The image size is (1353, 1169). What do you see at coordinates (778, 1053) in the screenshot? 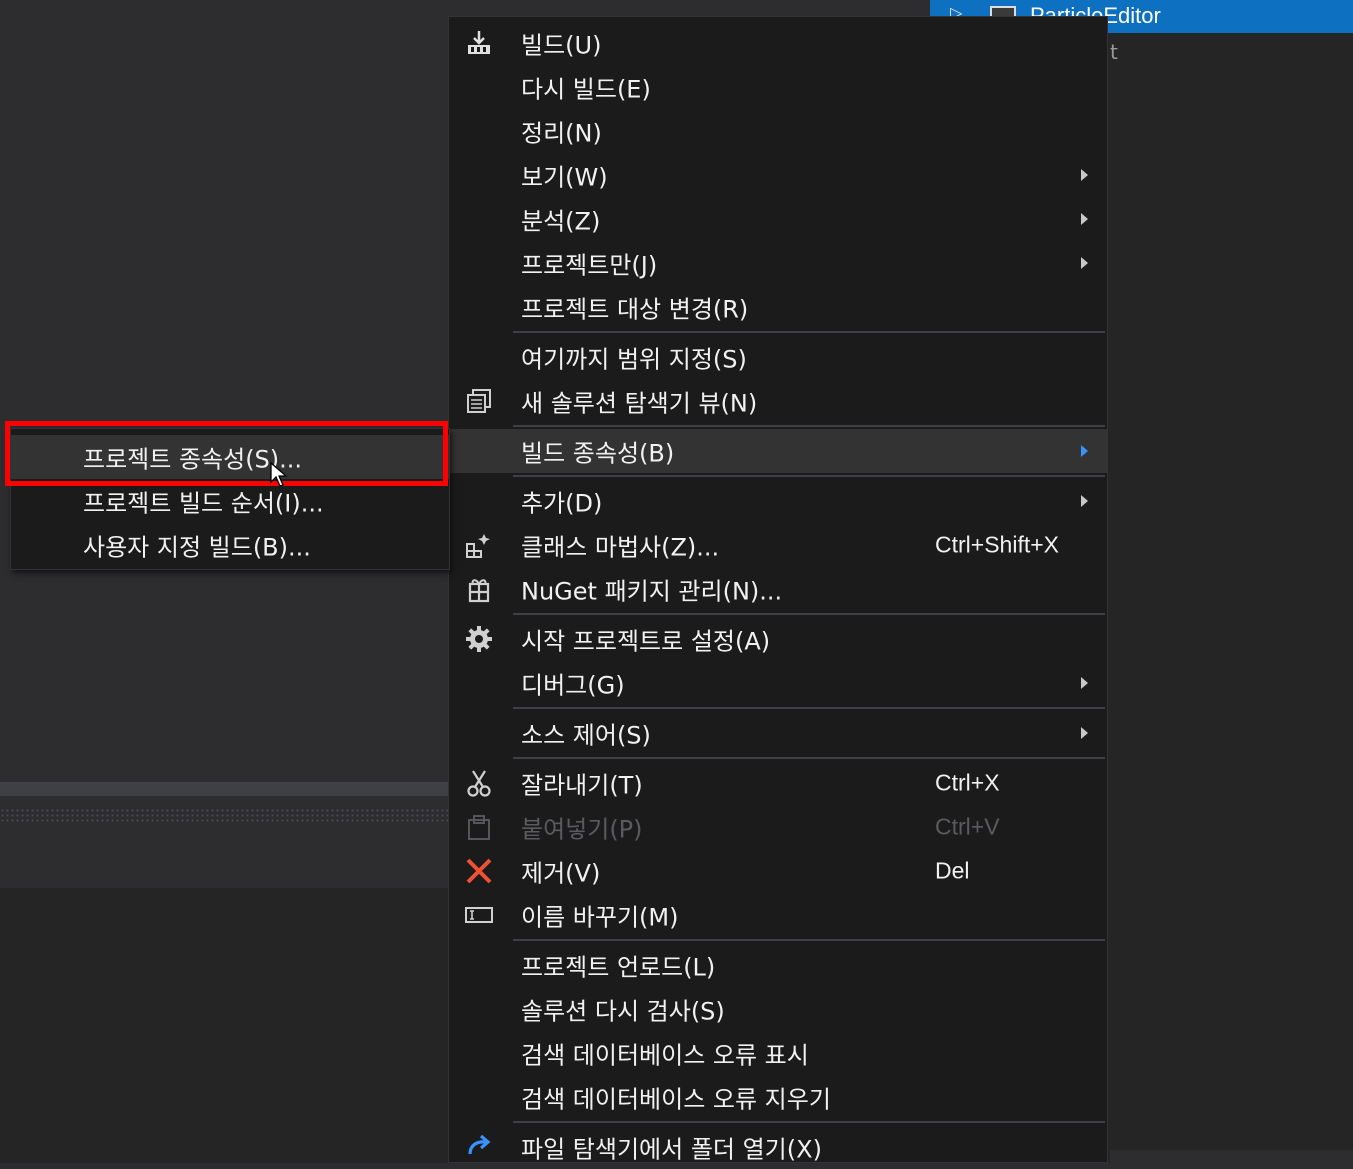
I see `menu-item-show-db-errors: 검색 데이터베이스 오류 표시` at bounding box center [778, 1053].